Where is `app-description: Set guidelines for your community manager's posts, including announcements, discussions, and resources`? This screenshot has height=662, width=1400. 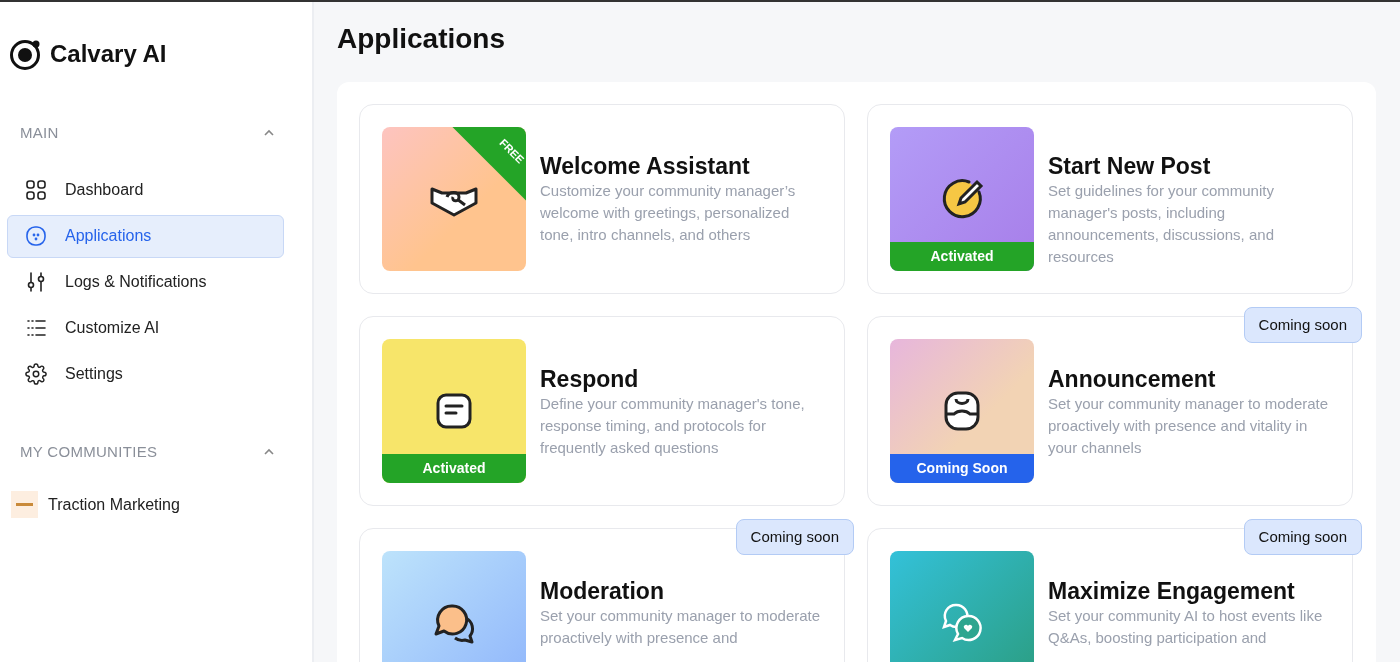
app-description: Set guidelines for your community manager's posts, including announcements, discussions, and resources is located at coordinates (1161, 224).